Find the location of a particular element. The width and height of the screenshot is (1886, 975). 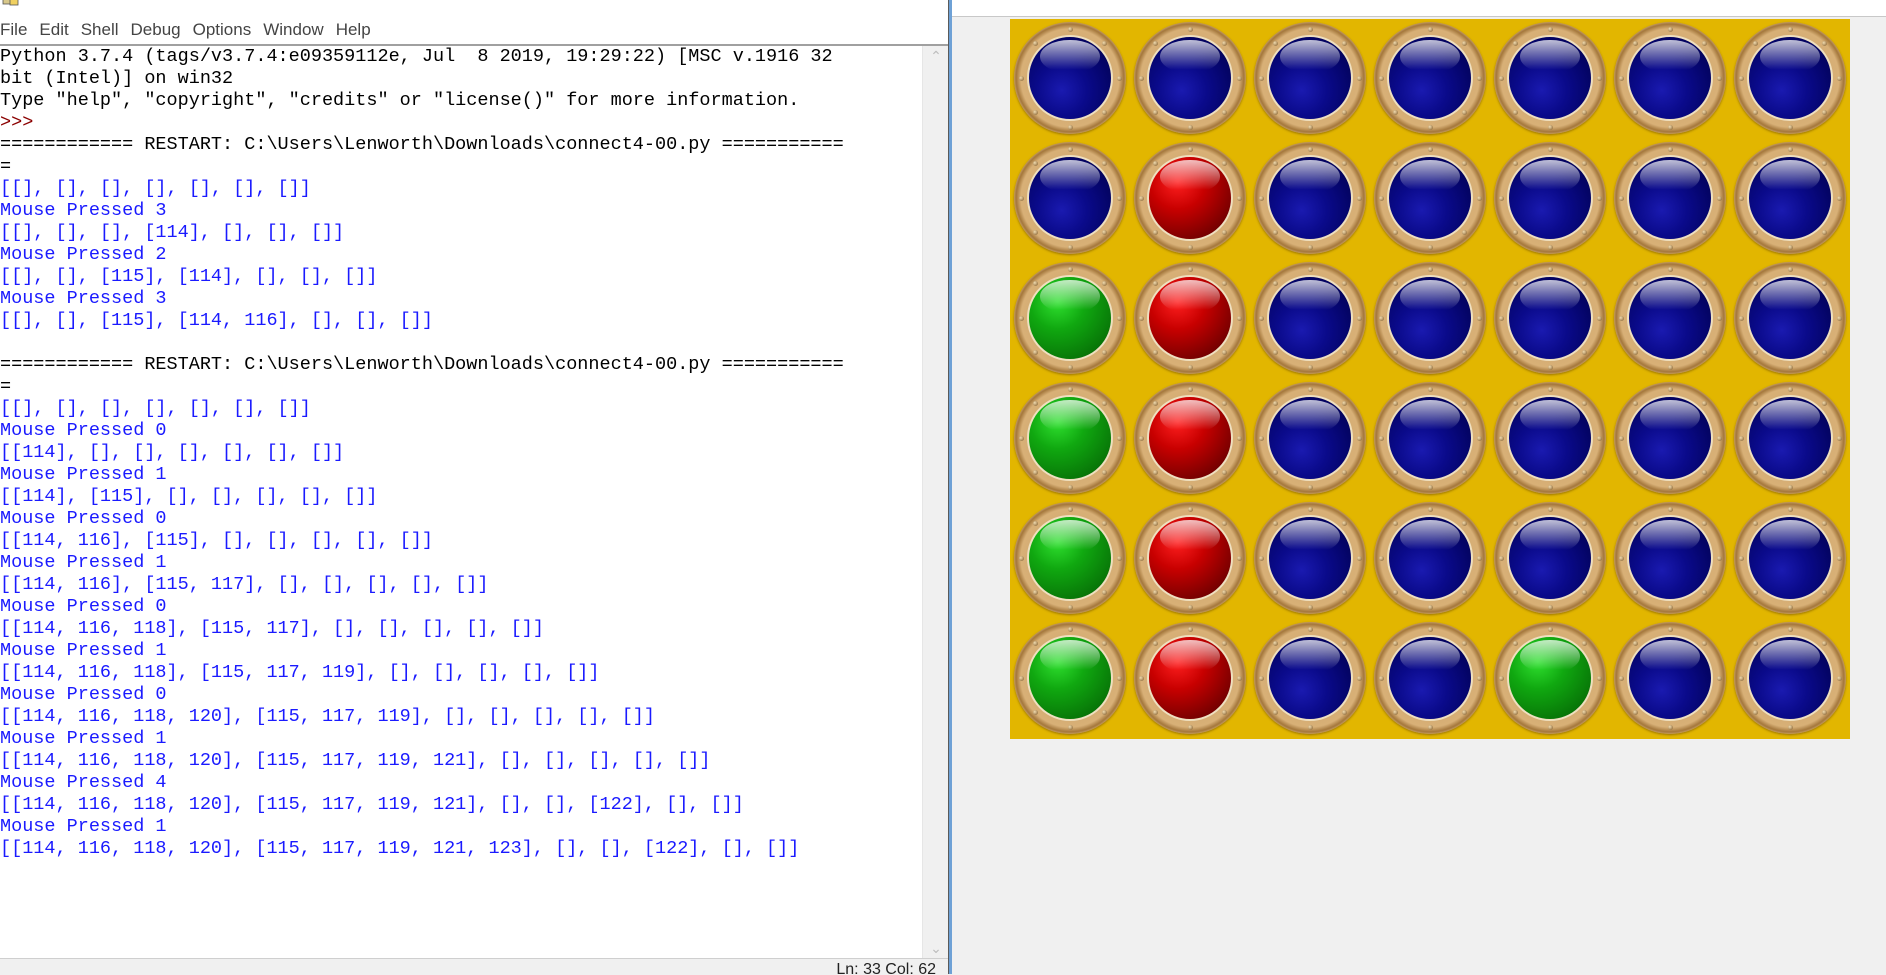

shell-line is located at coordinates (461, 343).